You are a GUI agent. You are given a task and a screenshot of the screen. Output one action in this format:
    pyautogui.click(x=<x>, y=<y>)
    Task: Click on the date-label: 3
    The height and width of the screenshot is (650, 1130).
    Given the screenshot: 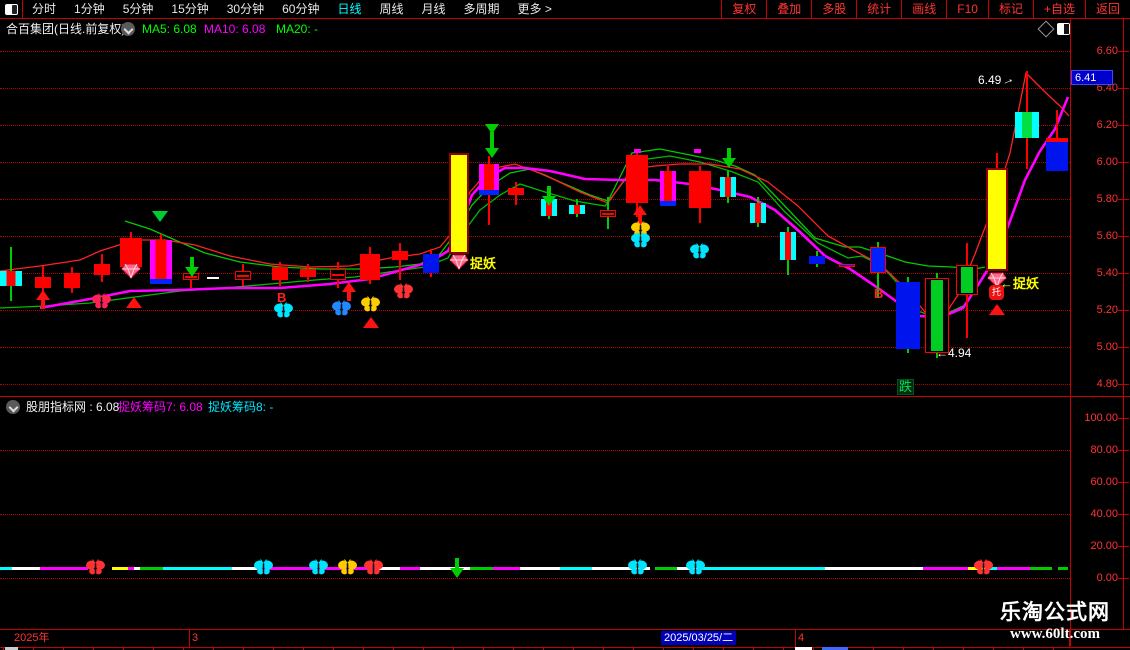 What is the action you would take?
    pyautogui.click(x=195, y=638)
    